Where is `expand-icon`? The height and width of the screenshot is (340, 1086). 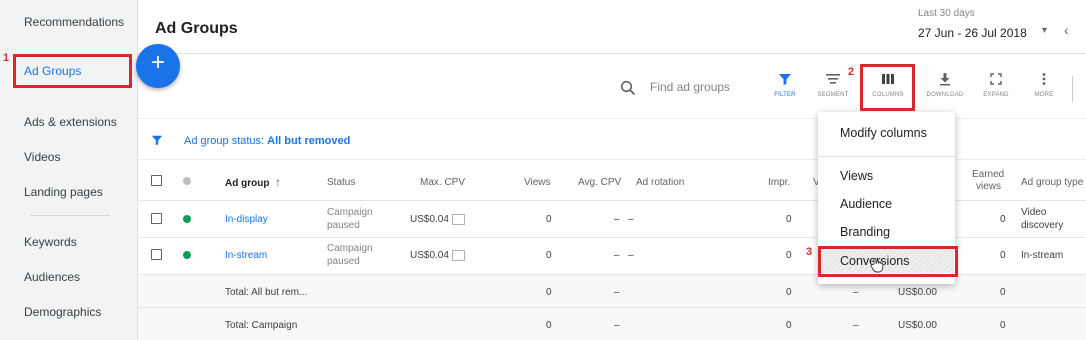
expand-icon is located at coordinates (996, 79).